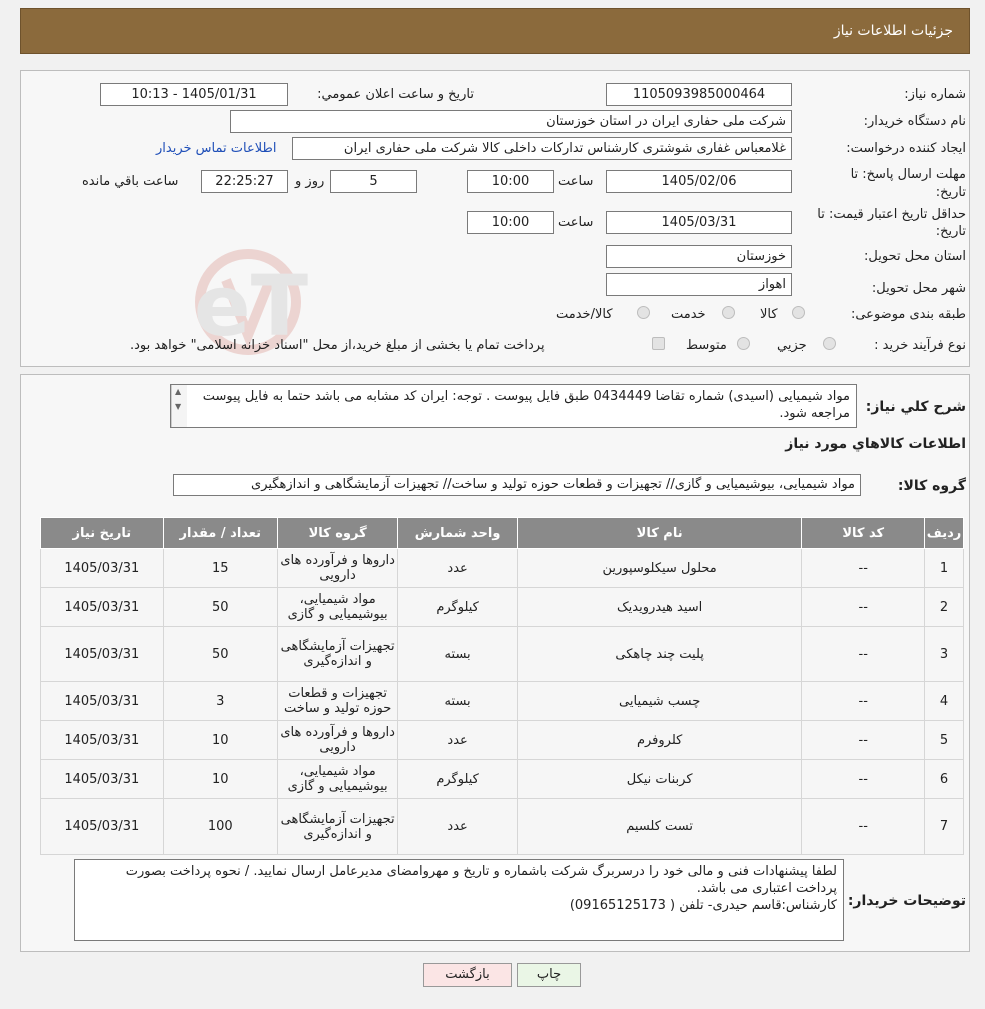  What do you see at coordinates (699, 222) in the screenshot?
I see `validity-date-field: 1405/03/31` at bounding box center [699, 222].